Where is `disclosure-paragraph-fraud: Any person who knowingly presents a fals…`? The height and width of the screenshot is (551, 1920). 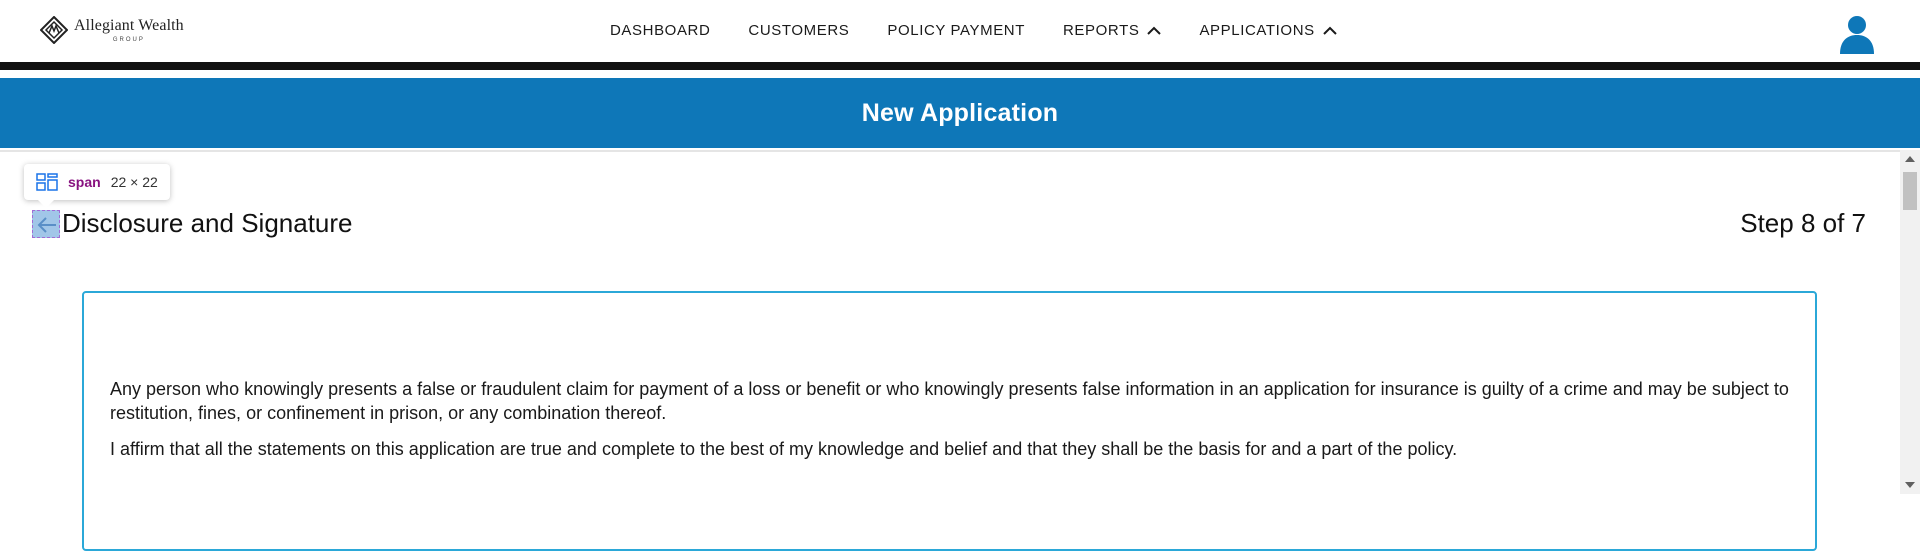
disclosure-paragraph-fraud: Any person who knowingly presents a fals… is located at coordinates (949, 401).